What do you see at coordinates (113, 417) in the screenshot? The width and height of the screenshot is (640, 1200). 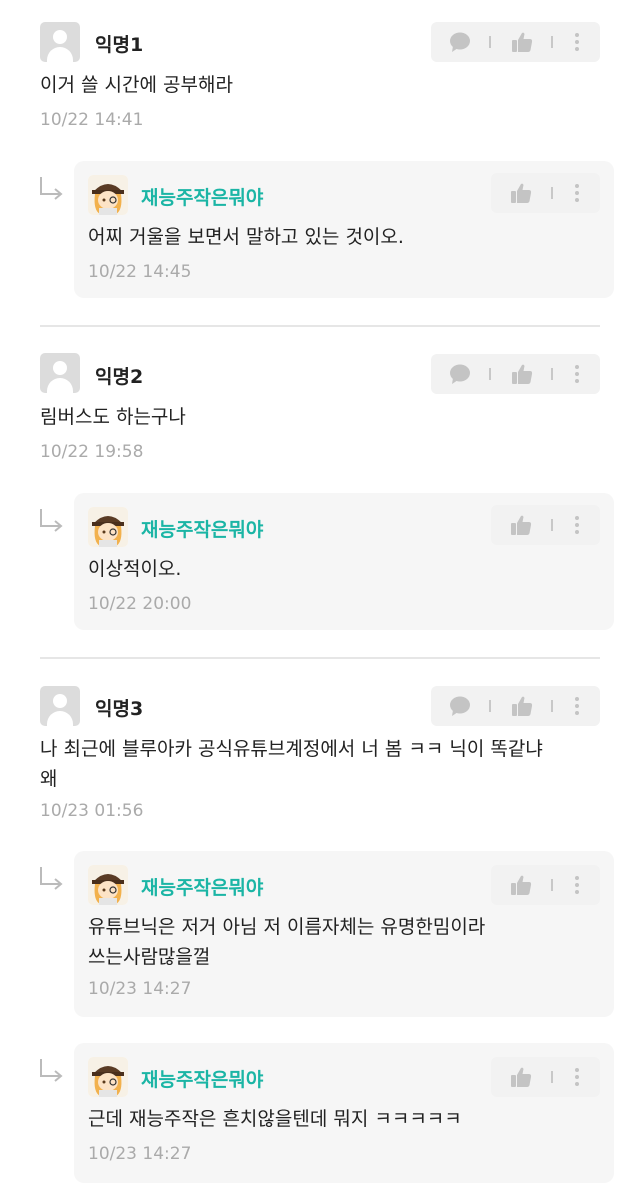 I see `comment-text: 림버스도 하는구나` at bounding box center [113, 417].